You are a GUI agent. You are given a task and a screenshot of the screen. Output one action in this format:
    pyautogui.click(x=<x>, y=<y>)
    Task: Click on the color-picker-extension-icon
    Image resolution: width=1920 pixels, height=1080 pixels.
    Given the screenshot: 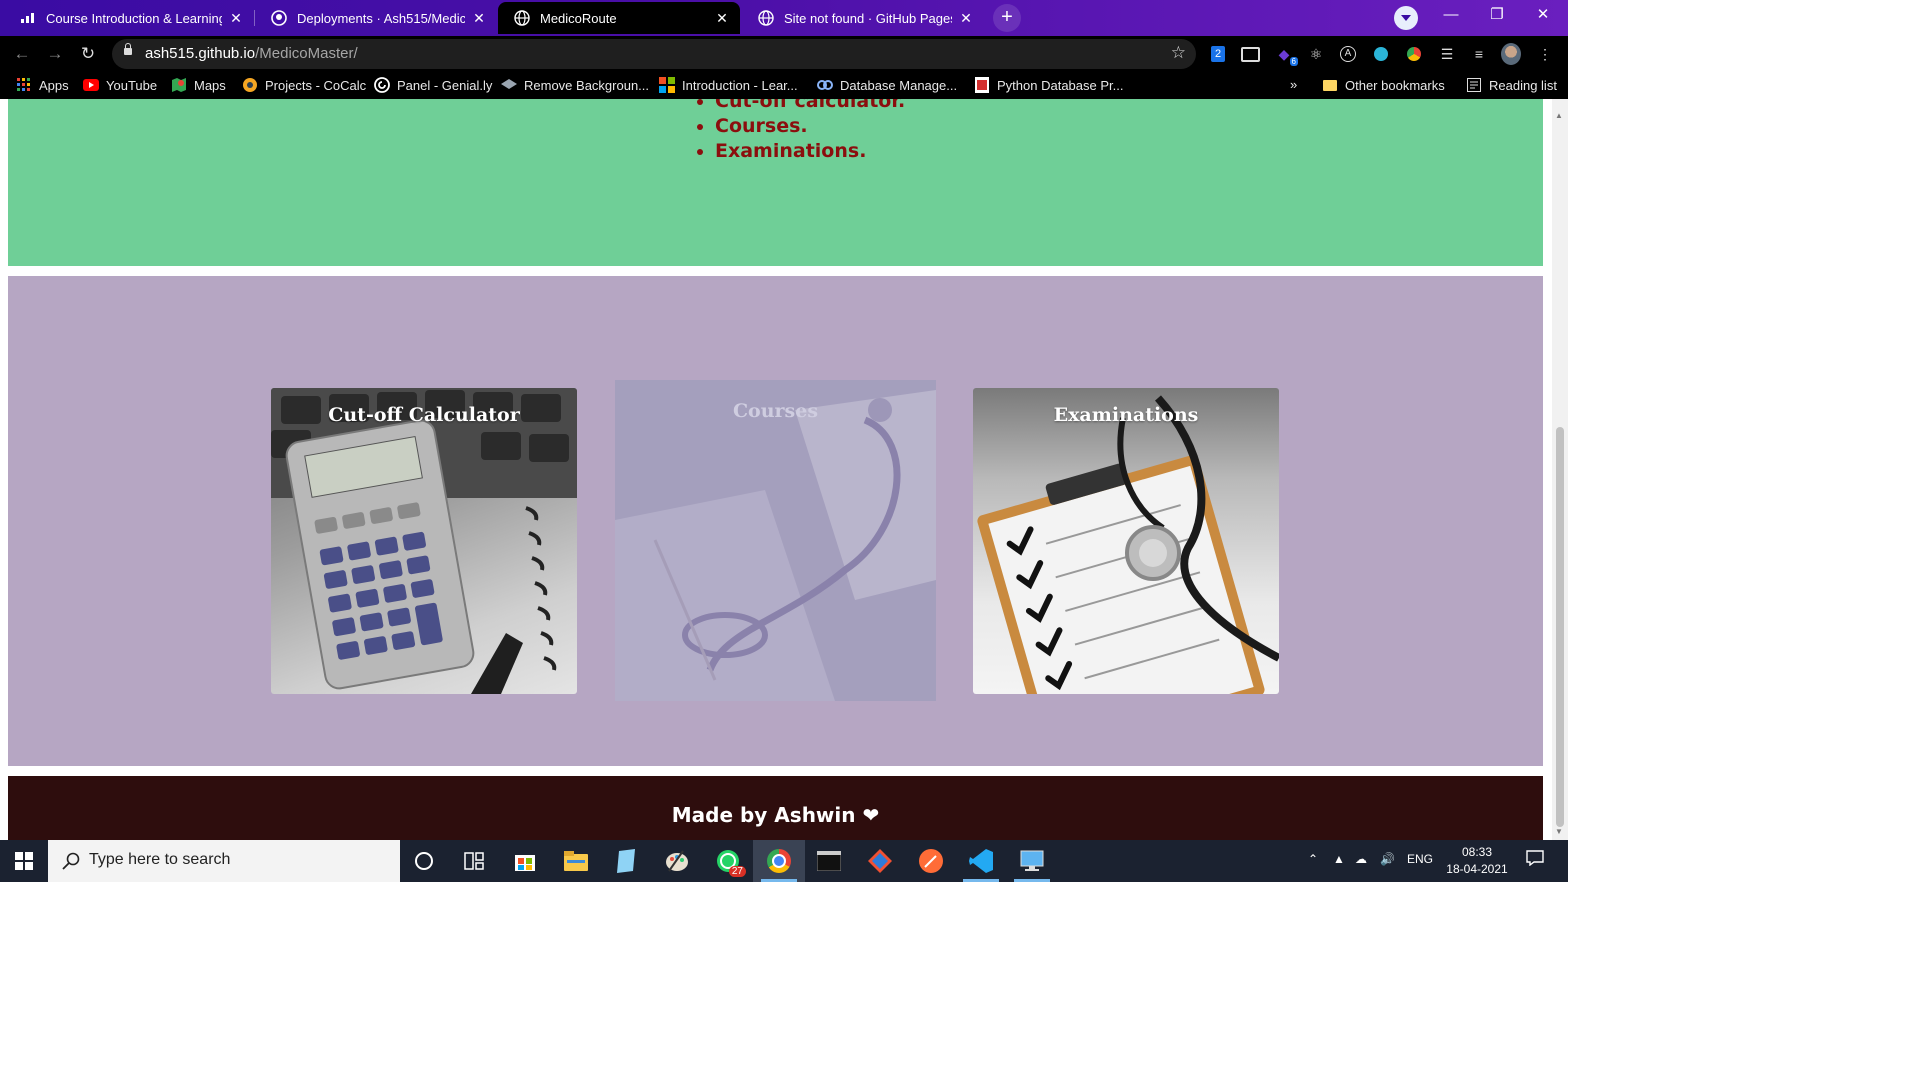 What is the action you would take?
    pyautogui.click(x=1381, y=54)
    